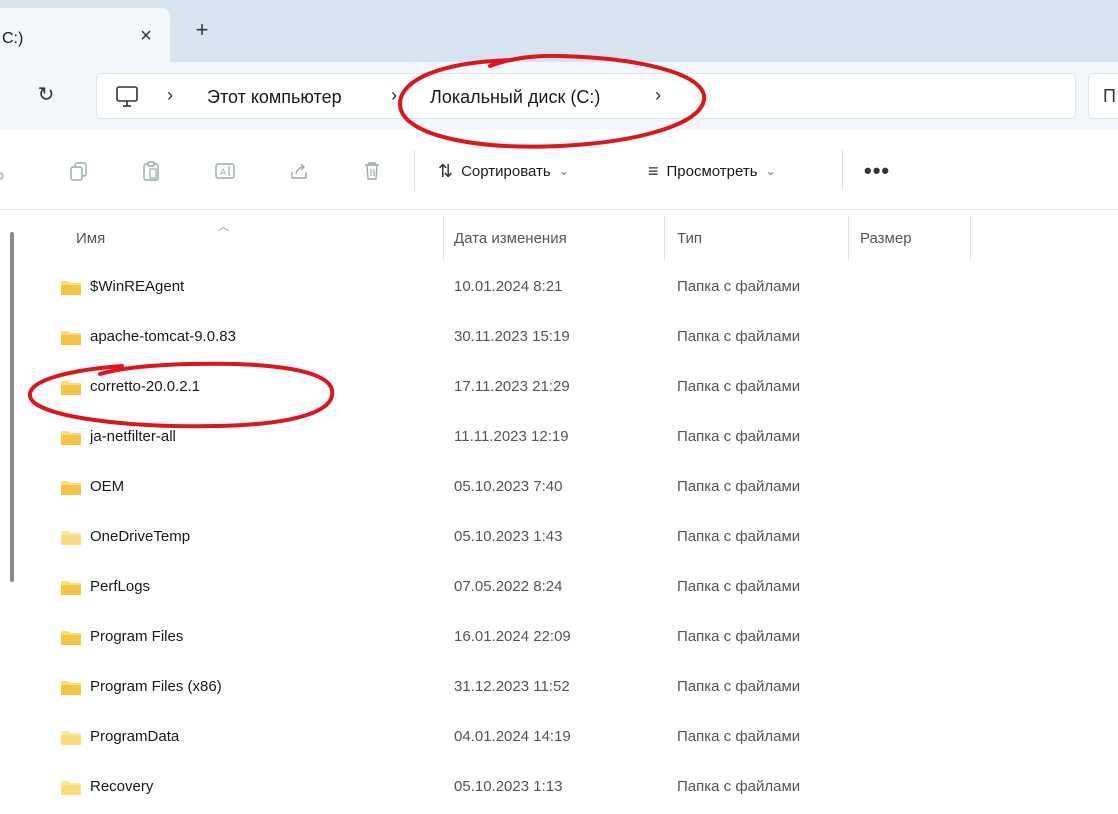  What do you see at coordinates (886, 238) in the screenshot?
I see `column-size: Размер` at bounding box center [886, 238].